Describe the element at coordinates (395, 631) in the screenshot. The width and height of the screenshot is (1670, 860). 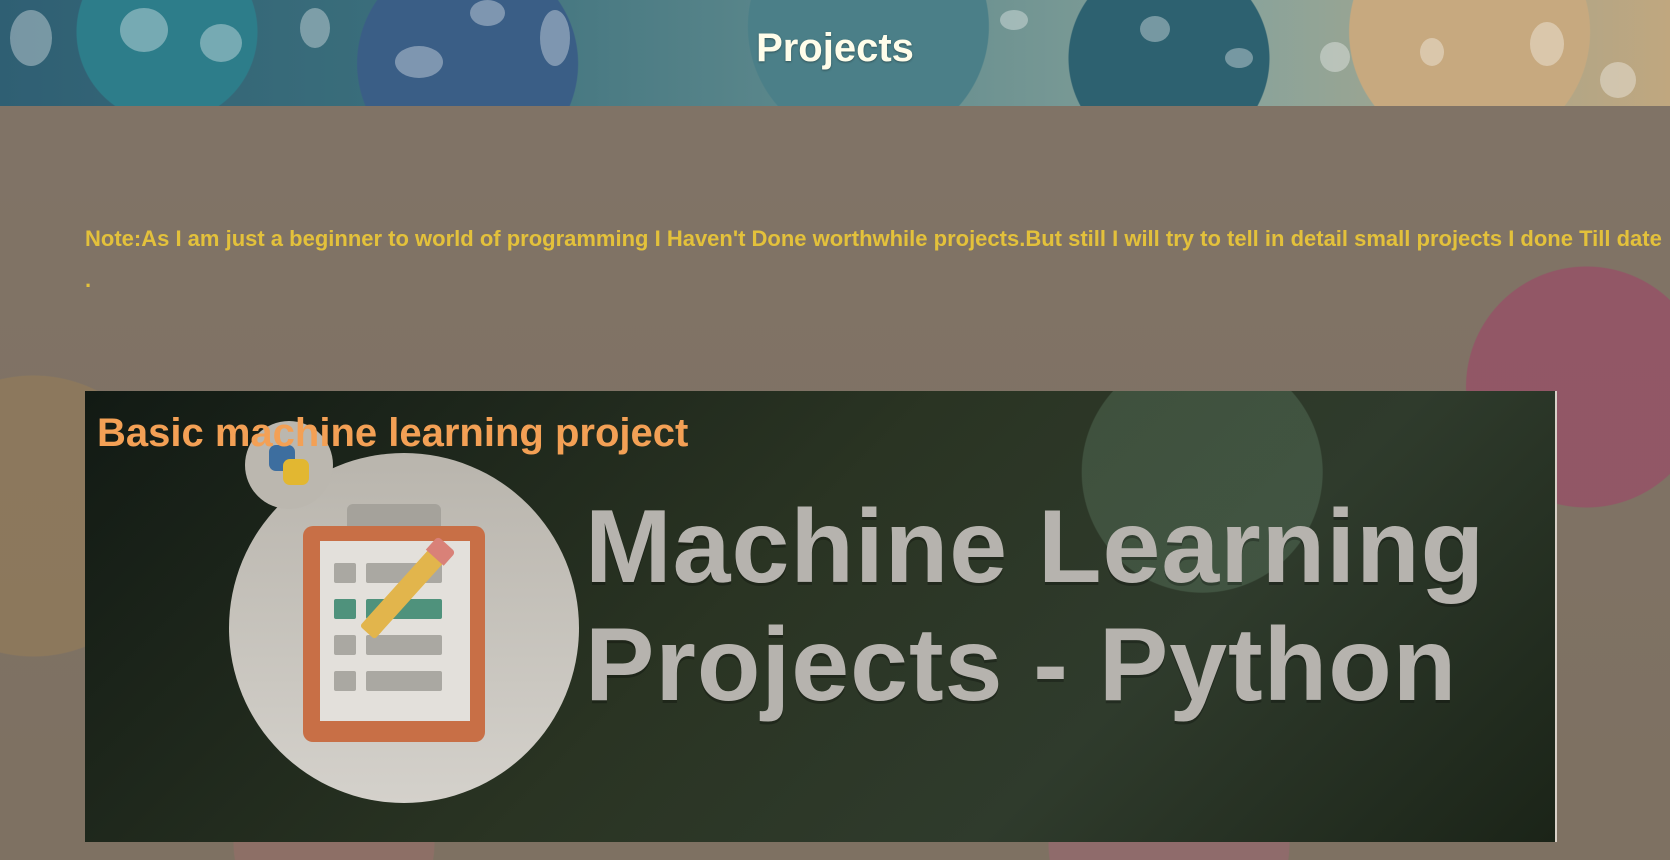
I see `clipboard-paper` at that location.